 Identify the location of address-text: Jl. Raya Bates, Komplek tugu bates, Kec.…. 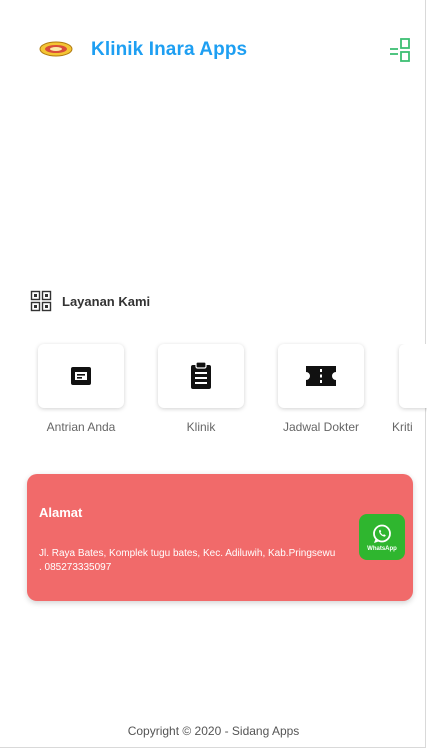
(187, 560).